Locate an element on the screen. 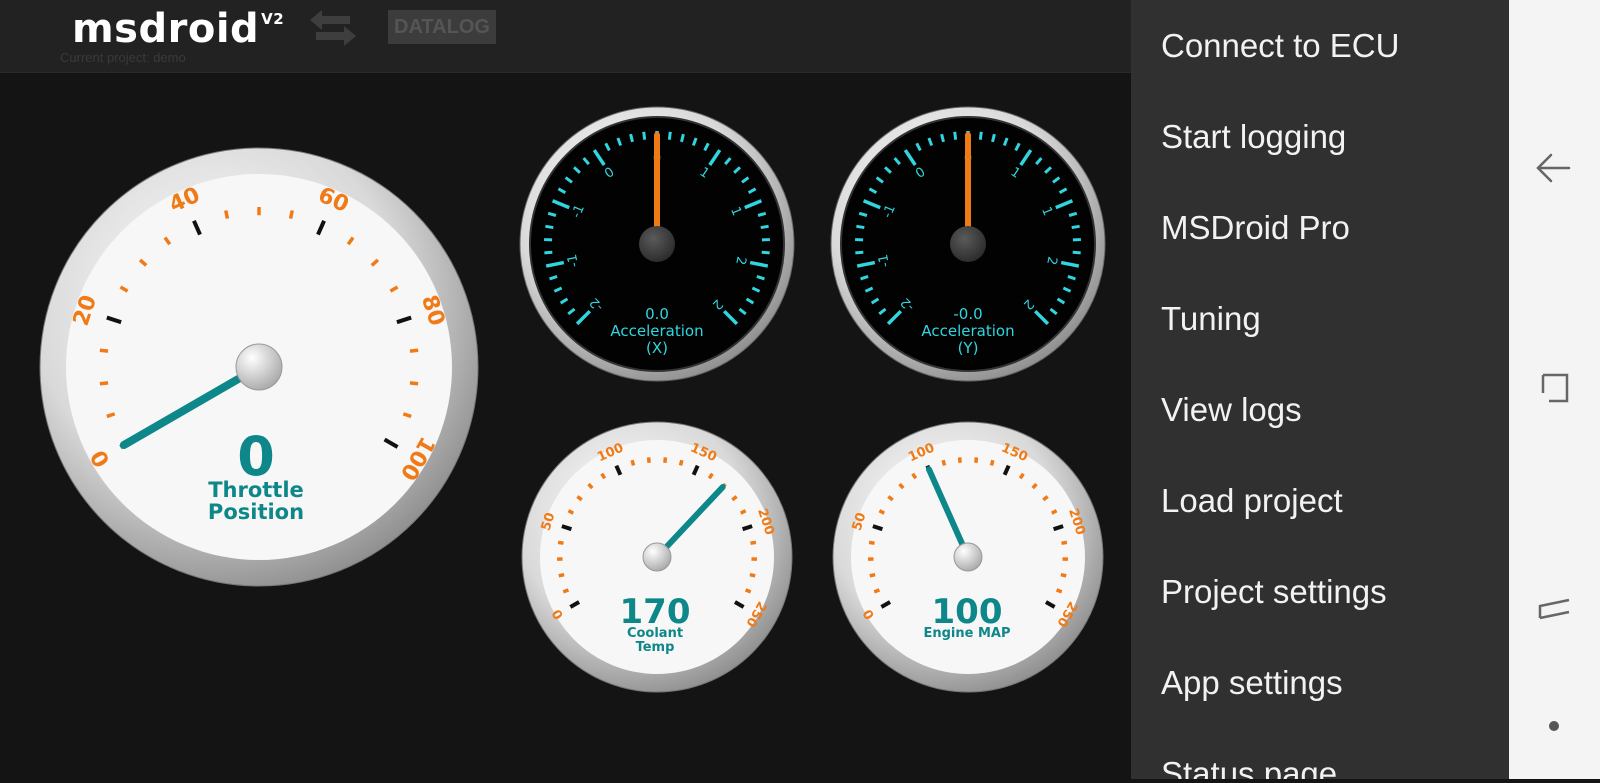  menu-item-app-settings: App settings is located at coordinates (1252, 683).